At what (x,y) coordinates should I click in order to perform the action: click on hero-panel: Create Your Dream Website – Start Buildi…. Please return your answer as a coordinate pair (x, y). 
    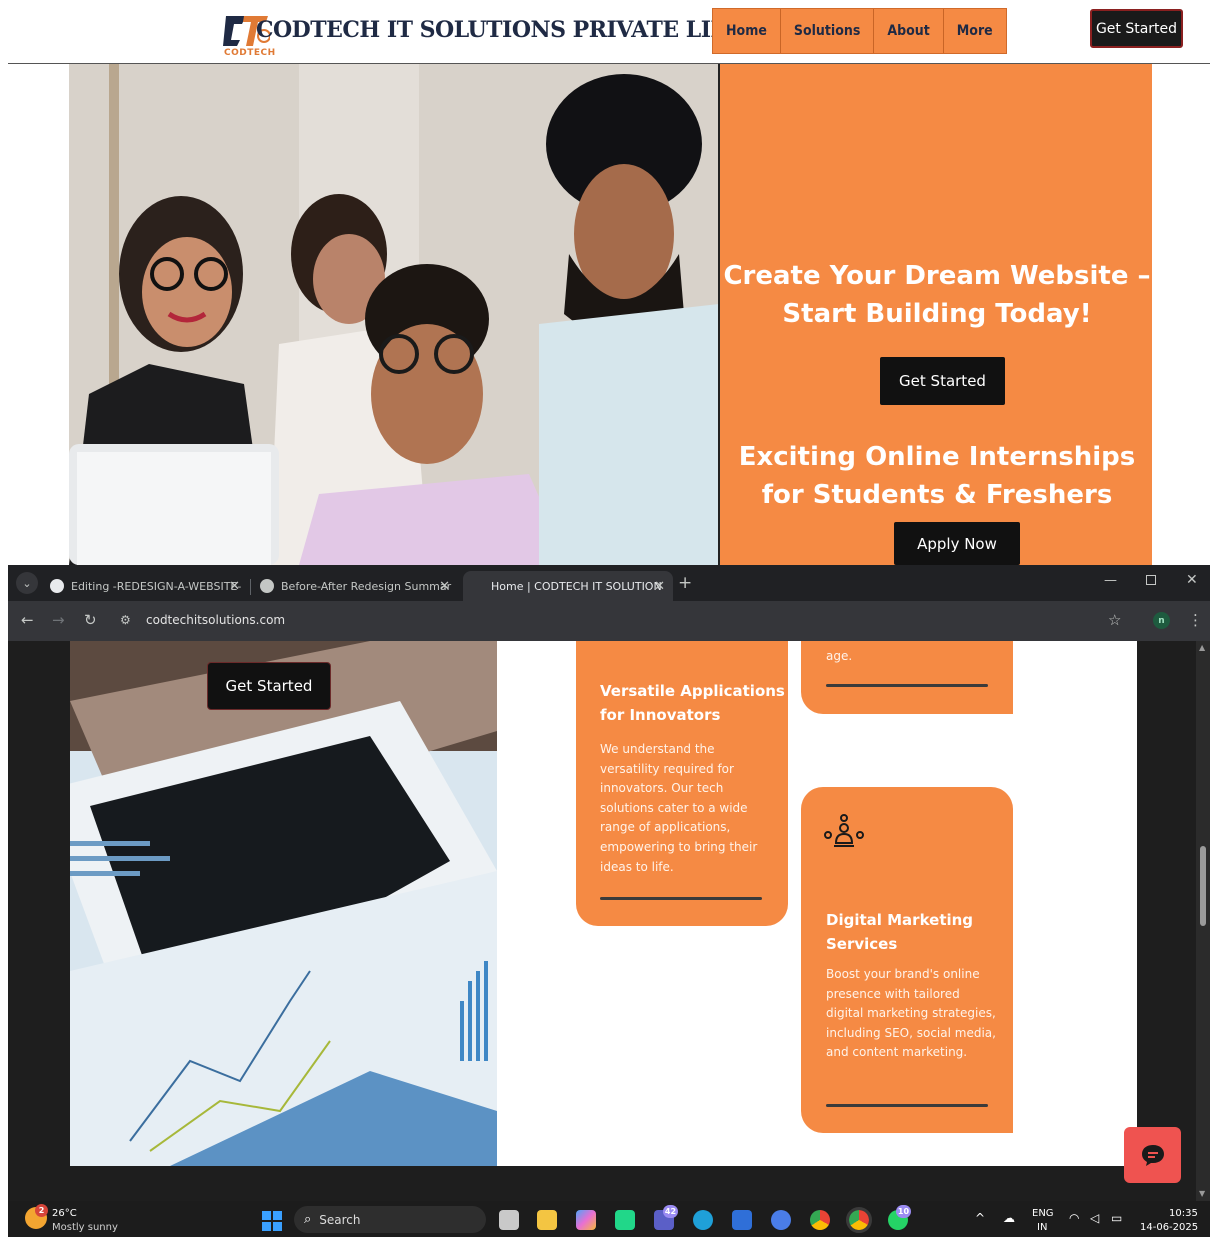
    Looking at the image, I should click on (935, 314).